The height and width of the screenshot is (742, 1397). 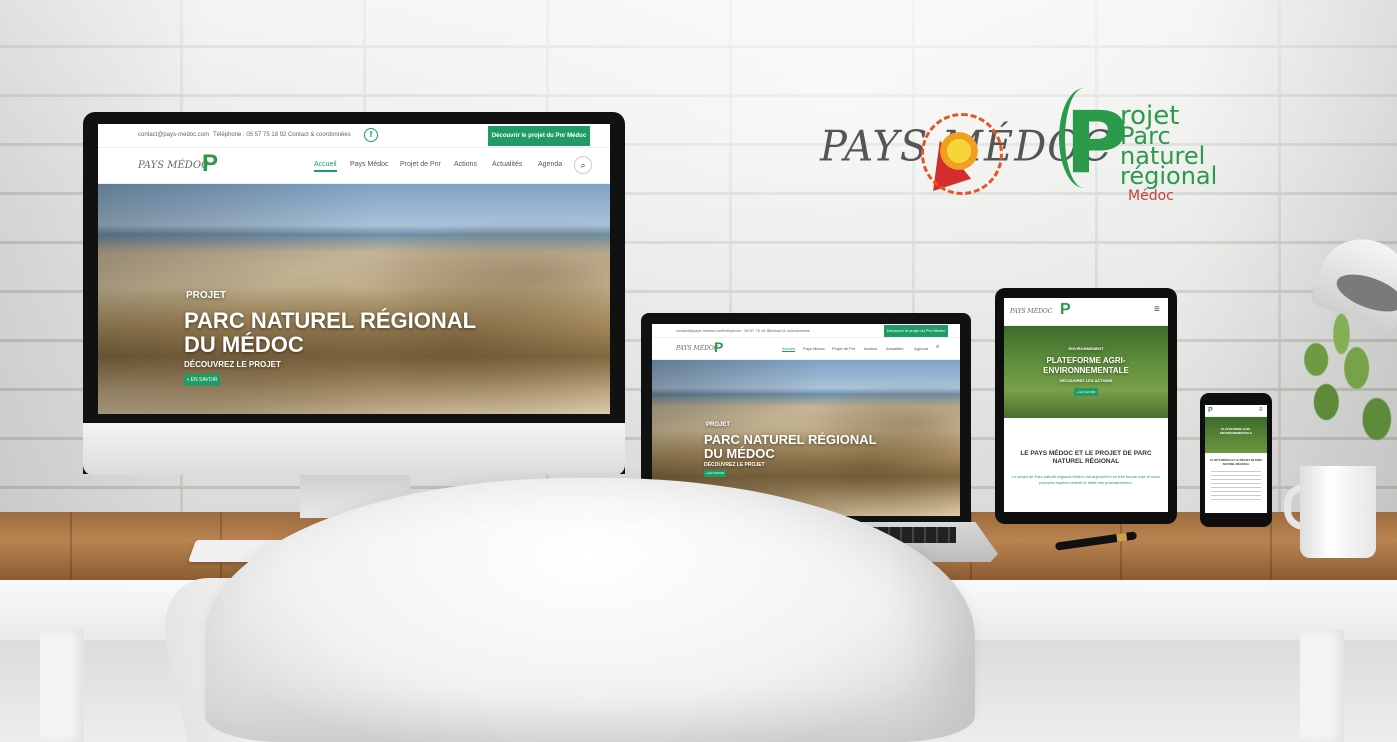 What do you see at coordinates (1236, 431) in the screenshot?
I see `phone-hero-title: PLATEFORME AGRI-ENVIRONNEMENTALE` at bounding box center [1236, 431].